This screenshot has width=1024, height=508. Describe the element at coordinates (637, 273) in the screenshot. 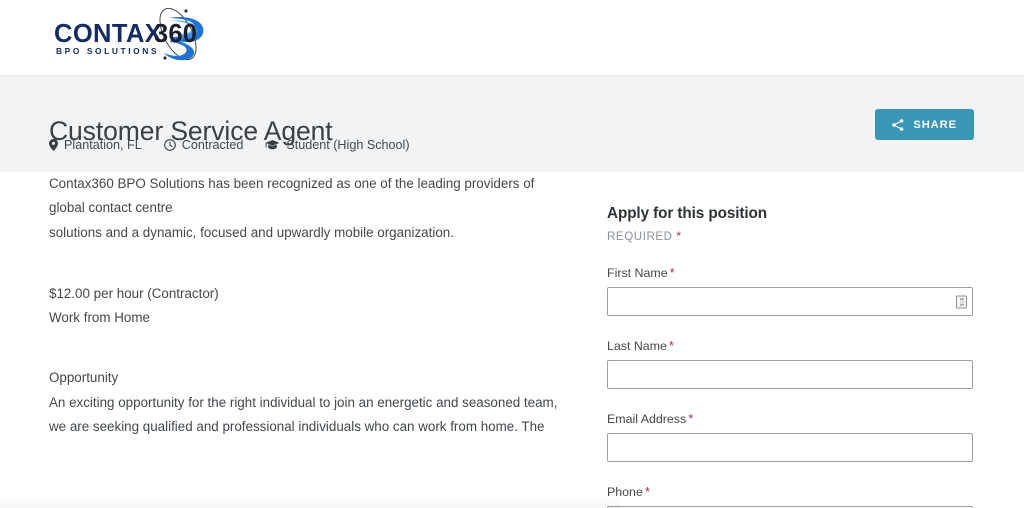

I see `first-name-label-text: First Name` at that location.